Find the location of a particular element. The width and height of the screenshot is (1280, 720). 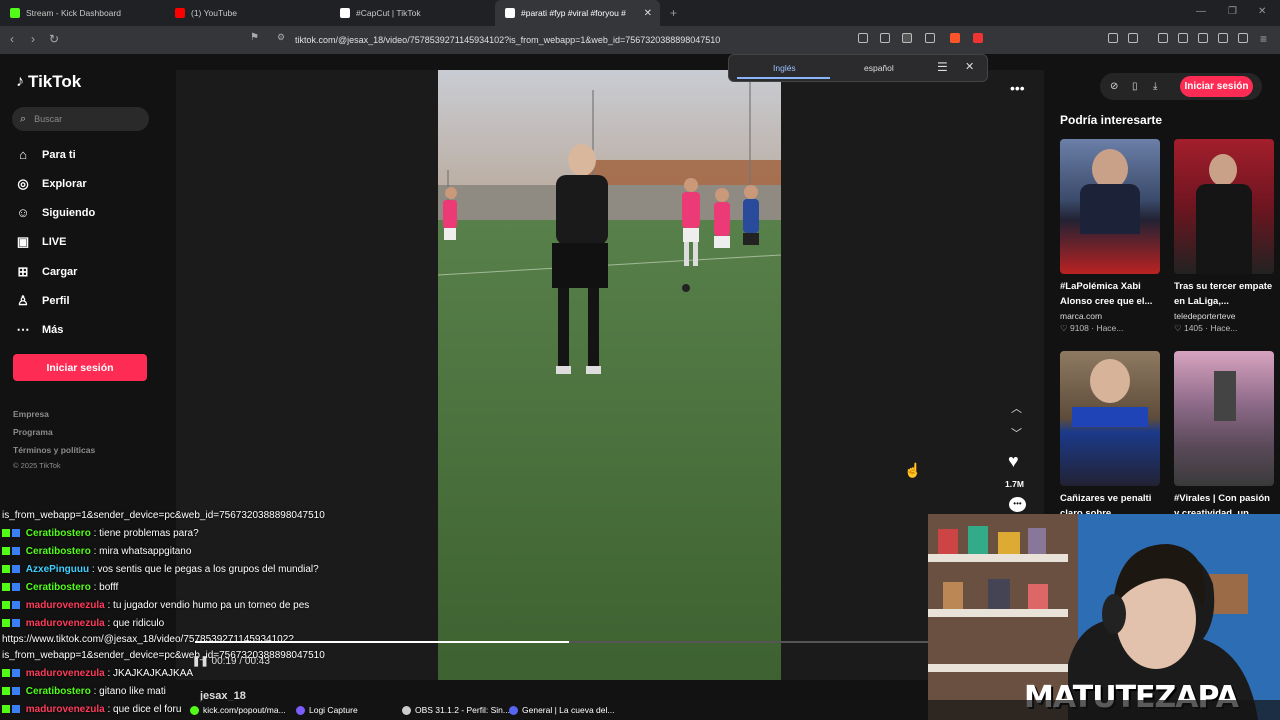

browser-tab-capcut: #CapCut | TikTok is located at coordinates (412, 13).